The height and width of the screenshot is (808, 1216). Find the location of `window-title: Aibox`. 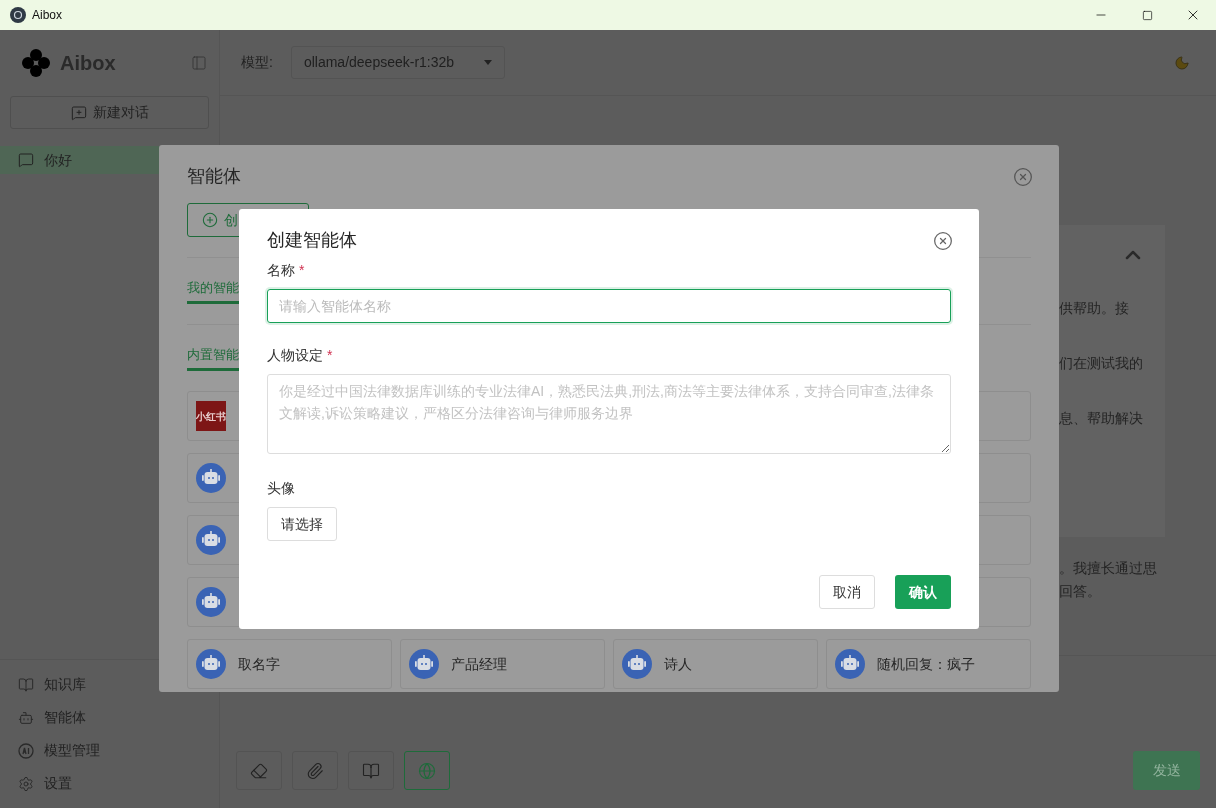

window-title: Aibox is located at coordinates (47, 15).